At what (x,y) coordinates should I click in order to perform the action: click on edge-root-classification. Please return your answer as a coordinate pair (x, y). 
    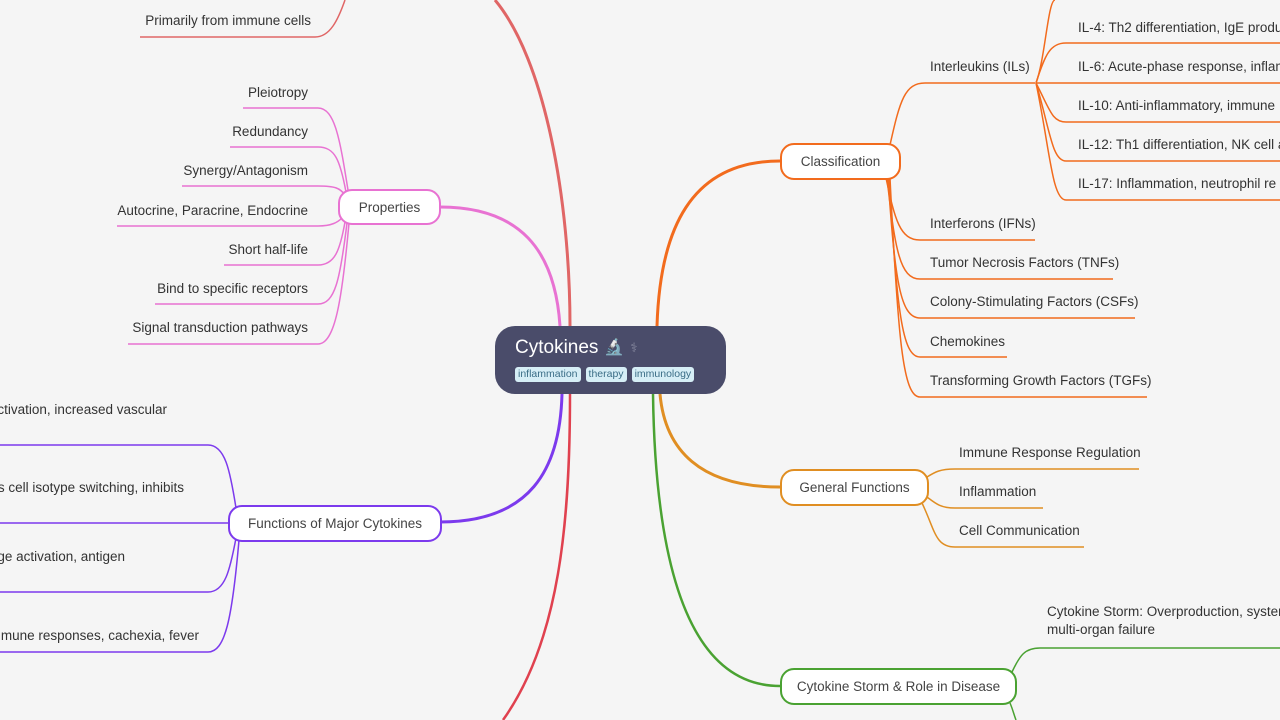
    Looking at the image, I should click on (718, 243).